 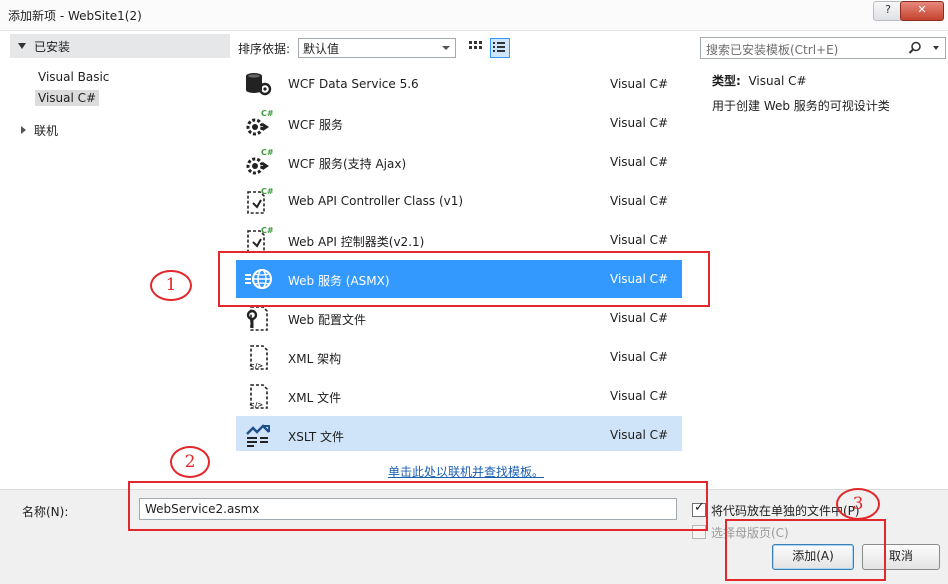 I want to click on installed-label: 已安装, so click(x=52, y=47).